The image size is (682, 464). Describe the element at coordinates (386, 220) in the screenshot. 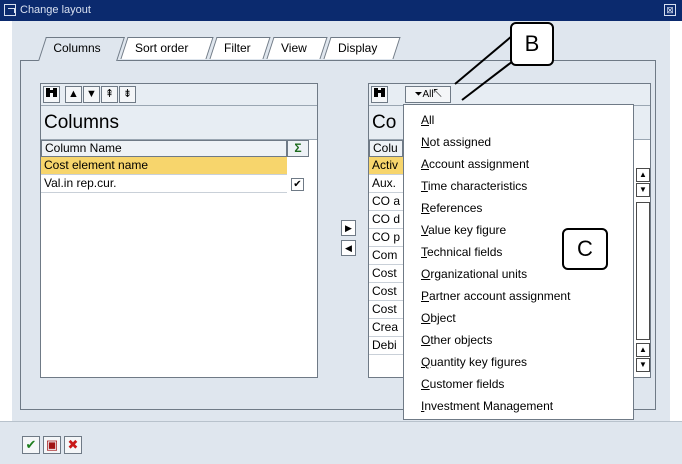

I see `table-row: CO d` at that location.